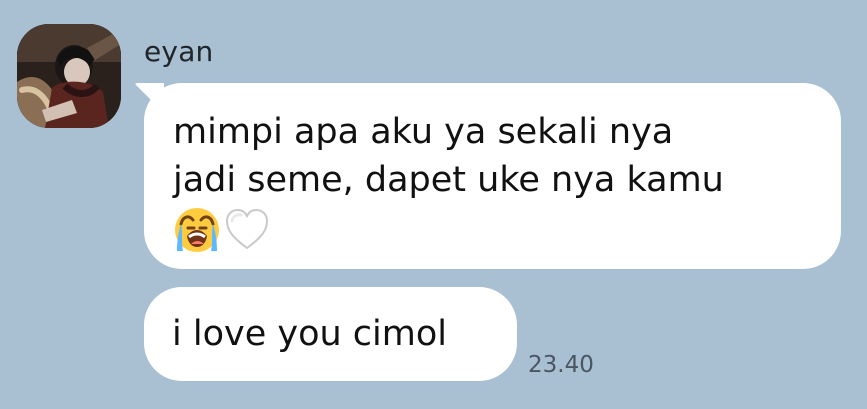  What do you see at coordinates (561, 365) in the screenshot?
I see `message-timestamp: 23.40` at bounding box center [561, 365].